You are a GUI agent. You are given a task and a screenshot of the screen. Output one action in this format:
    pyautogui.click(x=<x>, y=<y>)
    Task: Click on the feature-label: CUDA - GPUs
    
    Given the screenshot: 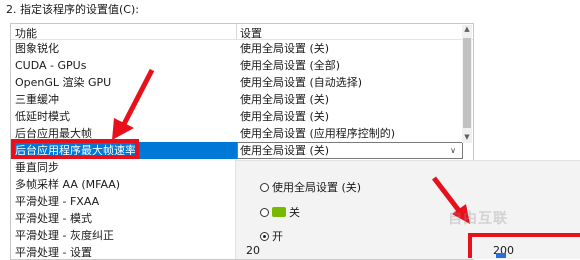 What is the action you would take?
    pyautogui.click(x=51, y=65)
    